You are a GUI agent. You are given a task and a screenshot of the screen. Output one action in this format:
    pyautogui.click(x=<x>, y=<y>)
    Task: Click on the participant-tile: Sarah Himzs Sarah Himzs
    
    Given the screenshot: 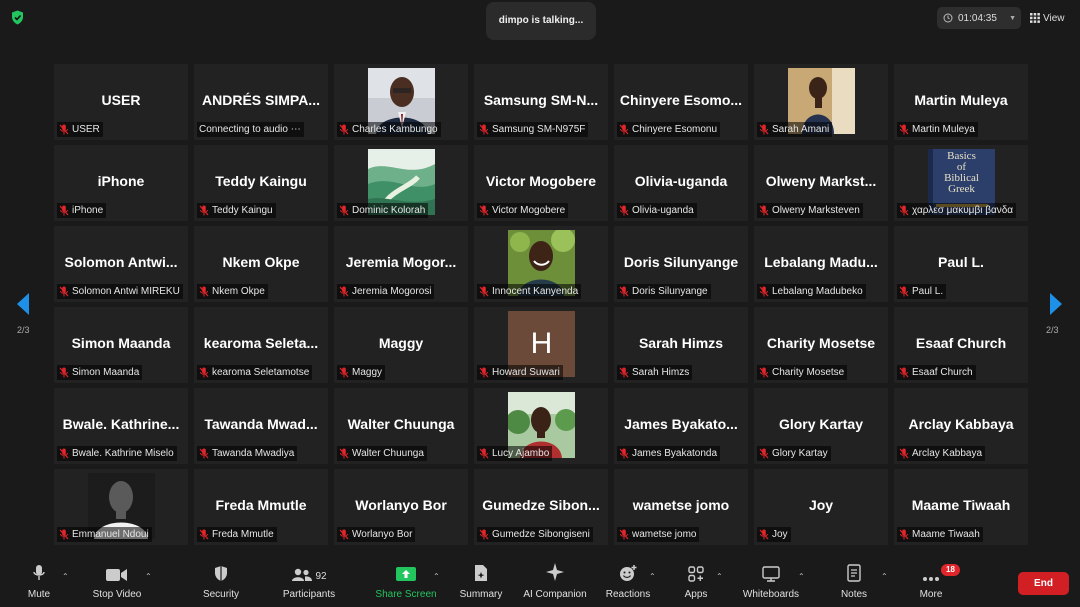 What is the action you would take?
    pyautogui.click(x=681, y=345)
    